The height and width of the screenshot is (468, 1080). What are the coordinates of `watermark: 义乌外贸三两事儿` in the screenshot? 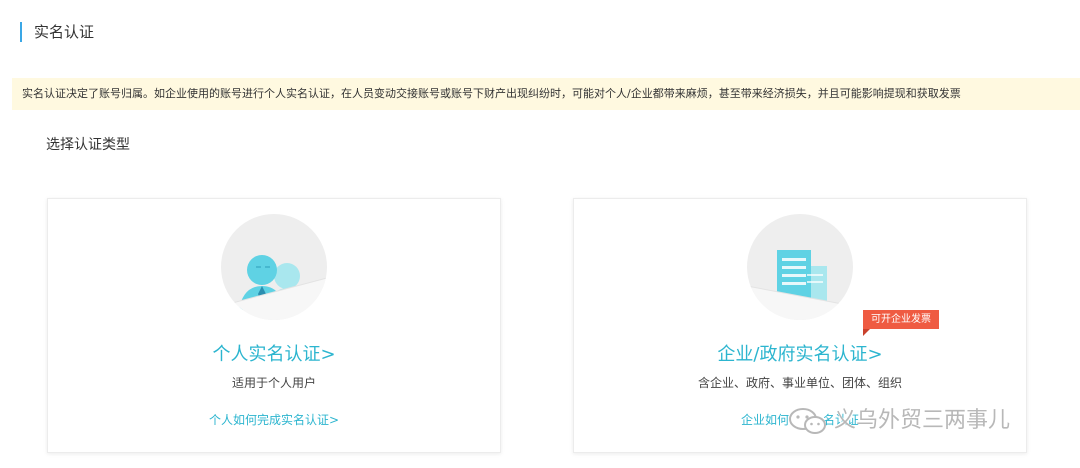 It's located at (918, 421).